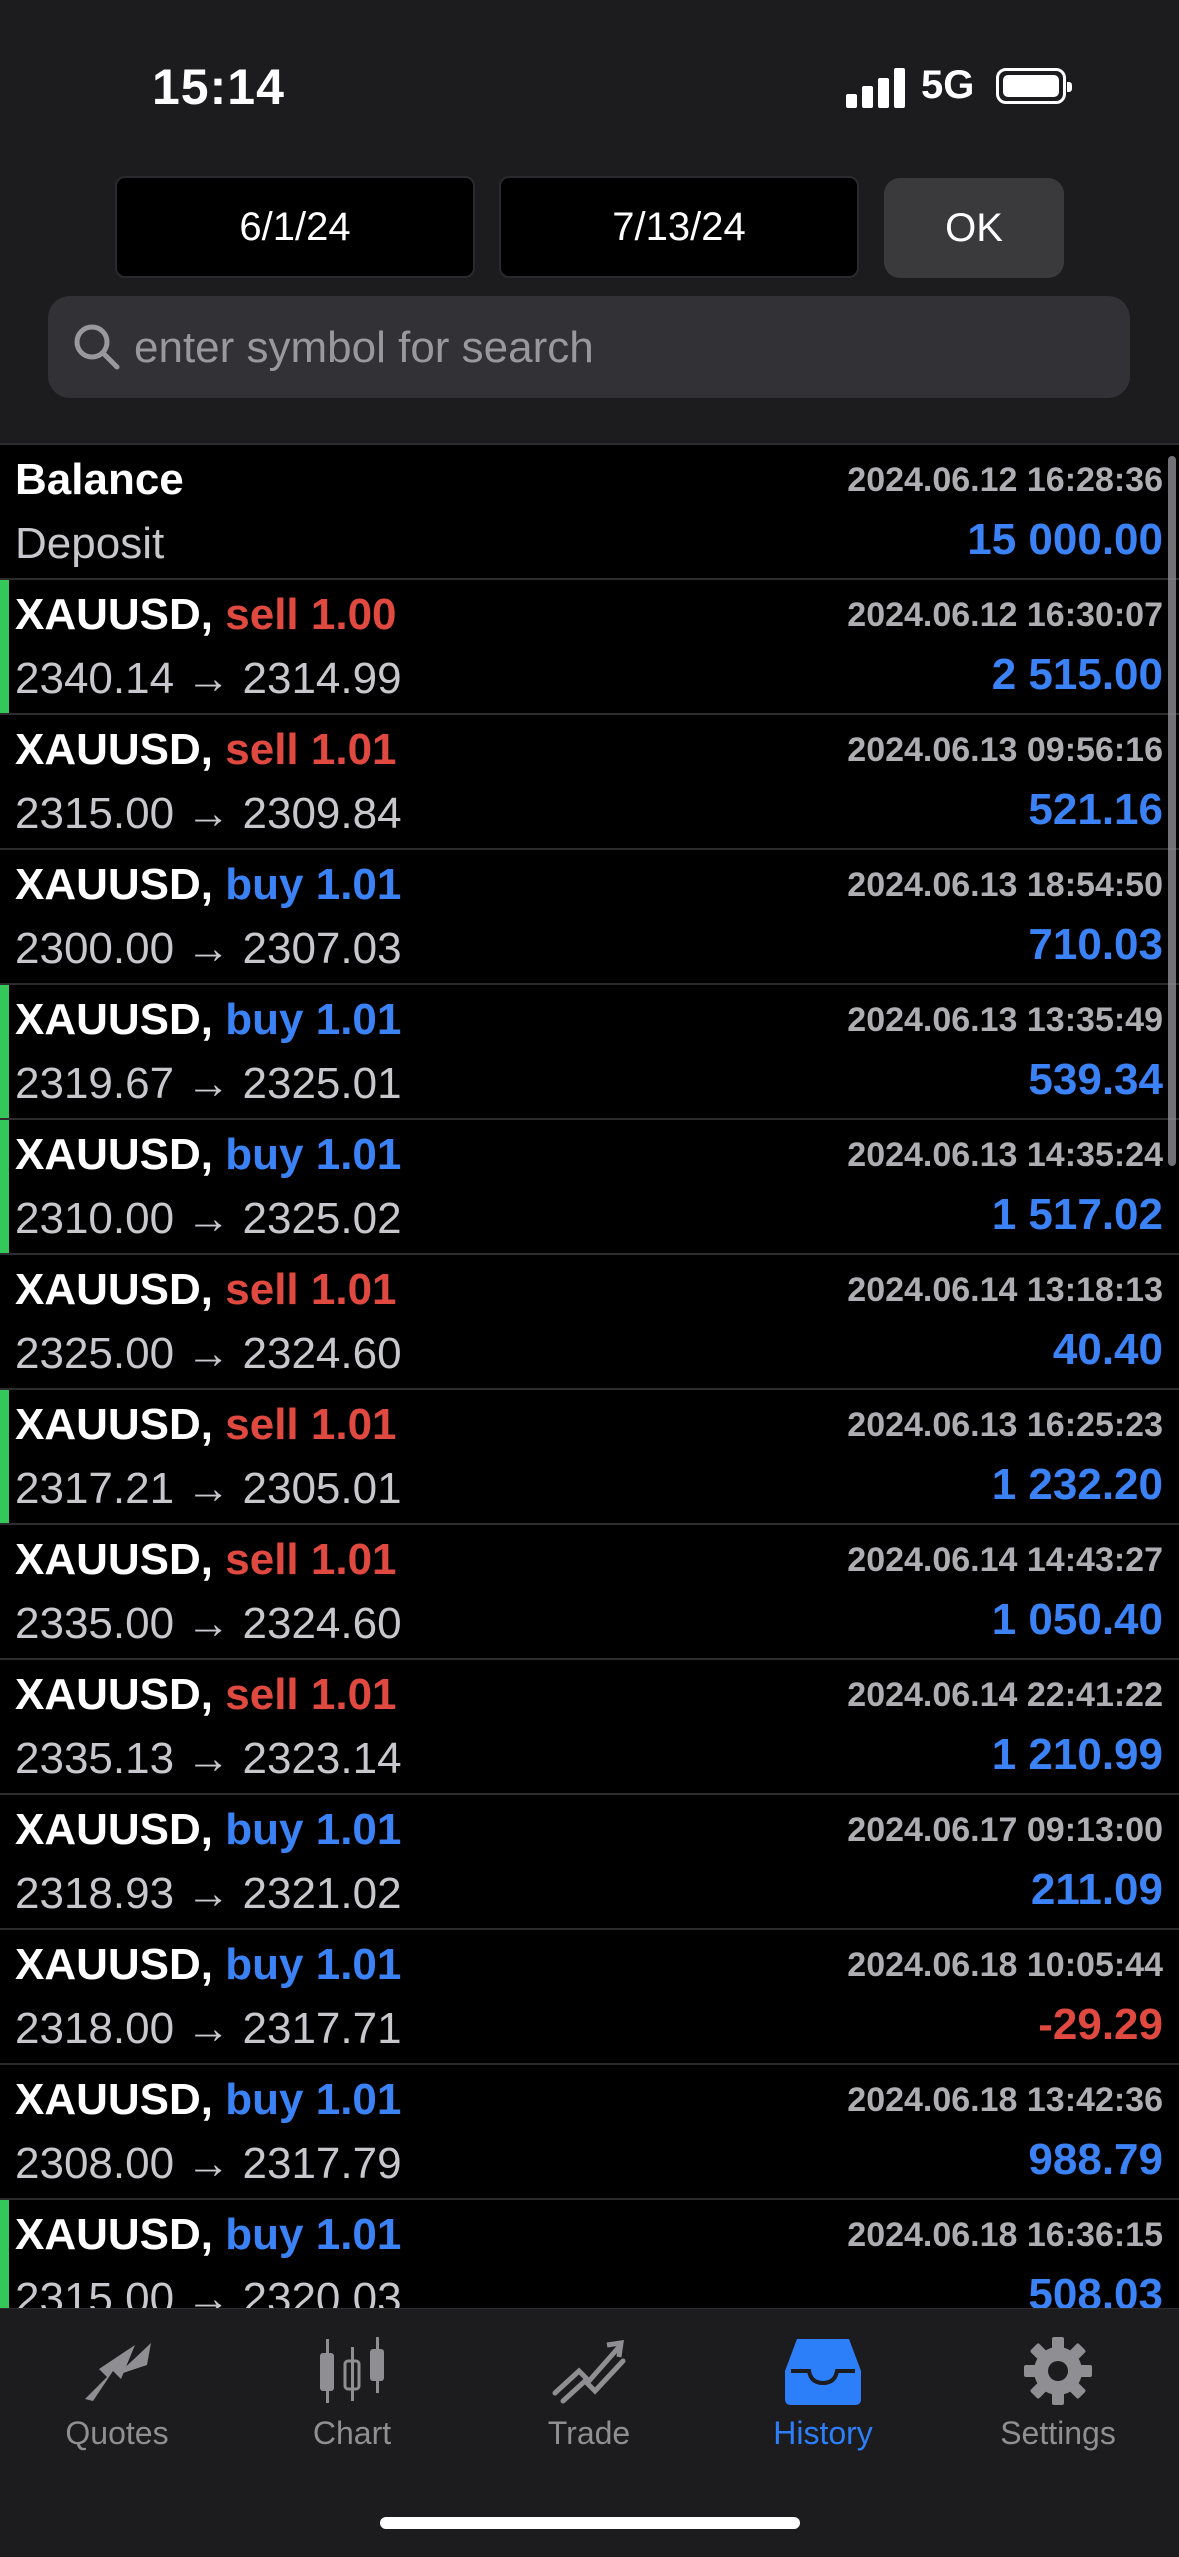 The width and height of the screenshot is (1179, 2557). Describe the element at coordinates (1005, 480) in the screenshot. I see `row-timestamp: 2024.06.12 16:28:36` at that location.